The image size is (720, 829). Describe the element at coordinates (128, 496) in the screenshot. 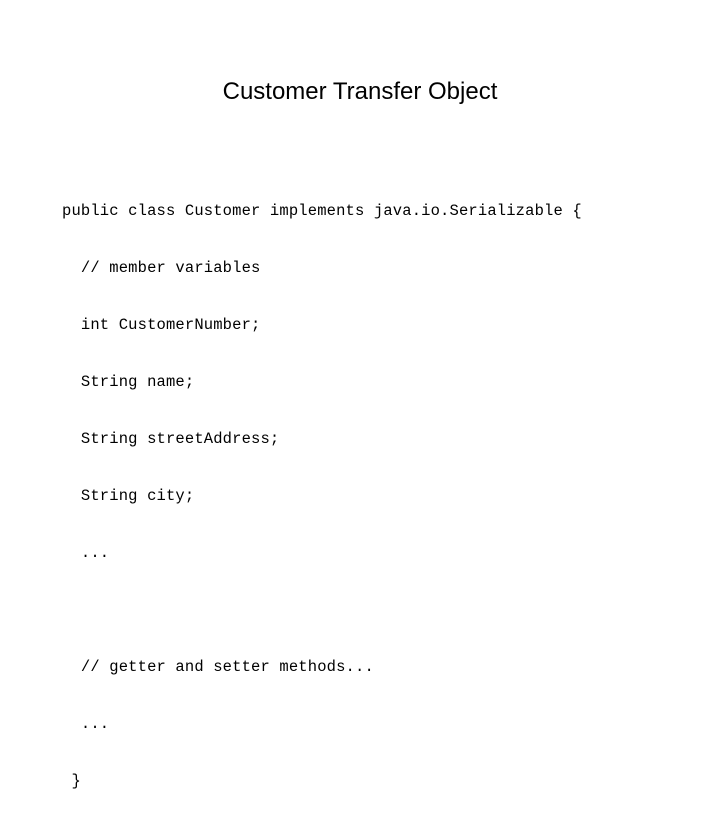

I see `code-line: String city;` at that location.